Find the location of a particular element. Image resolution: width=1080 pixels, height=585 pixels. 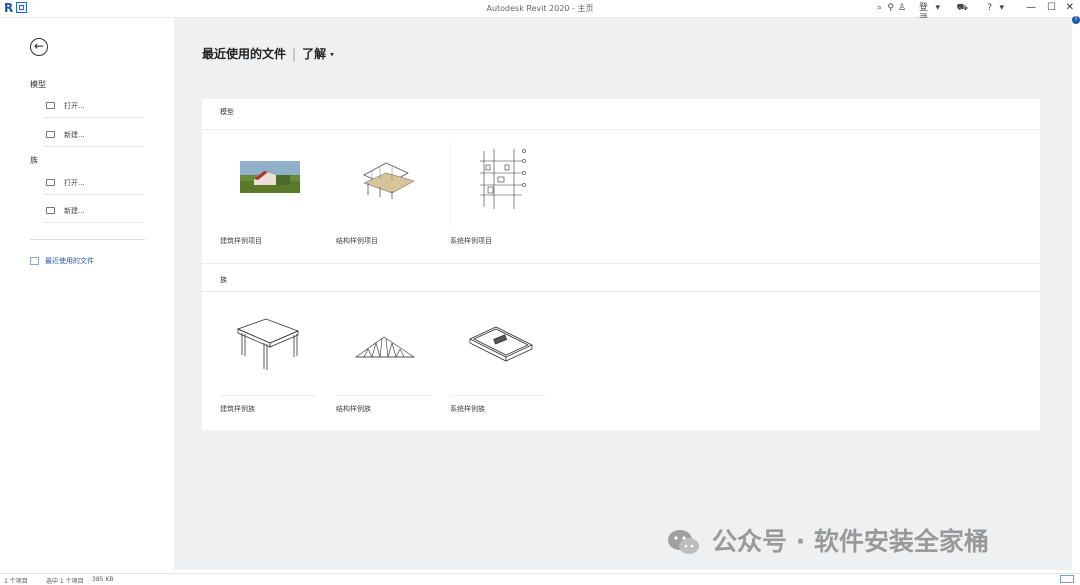

watermark: 公众号 · 软件安装全家桶 is located at coordinates (827, 540).